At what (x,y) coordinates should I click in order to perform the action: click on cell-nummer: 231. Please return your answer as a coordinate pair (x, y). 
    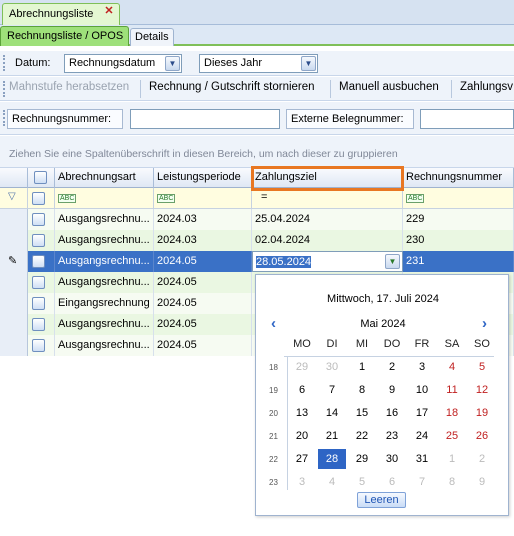
    Looking at the image, I should click on (458, 261).